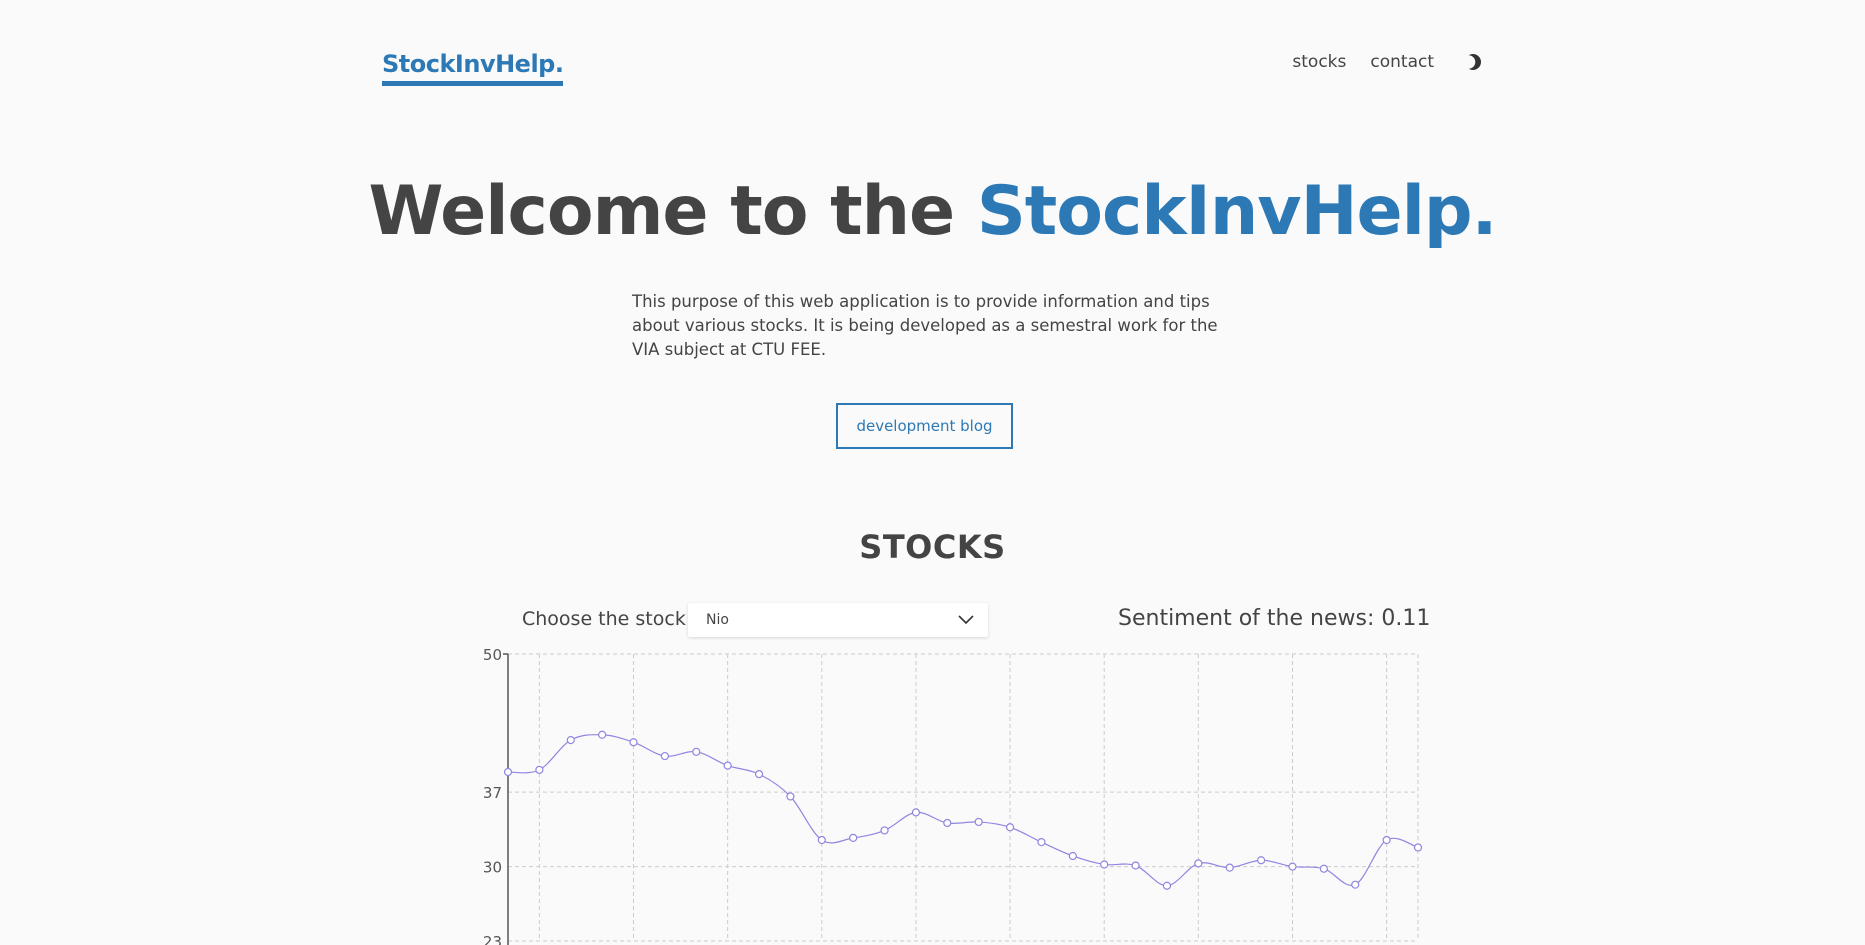 The width and height of the screenshot is (1865, 945). Describe the element at coordinates (492, 939) in the screenshot. I see `y-tick-label: 23` at that location.